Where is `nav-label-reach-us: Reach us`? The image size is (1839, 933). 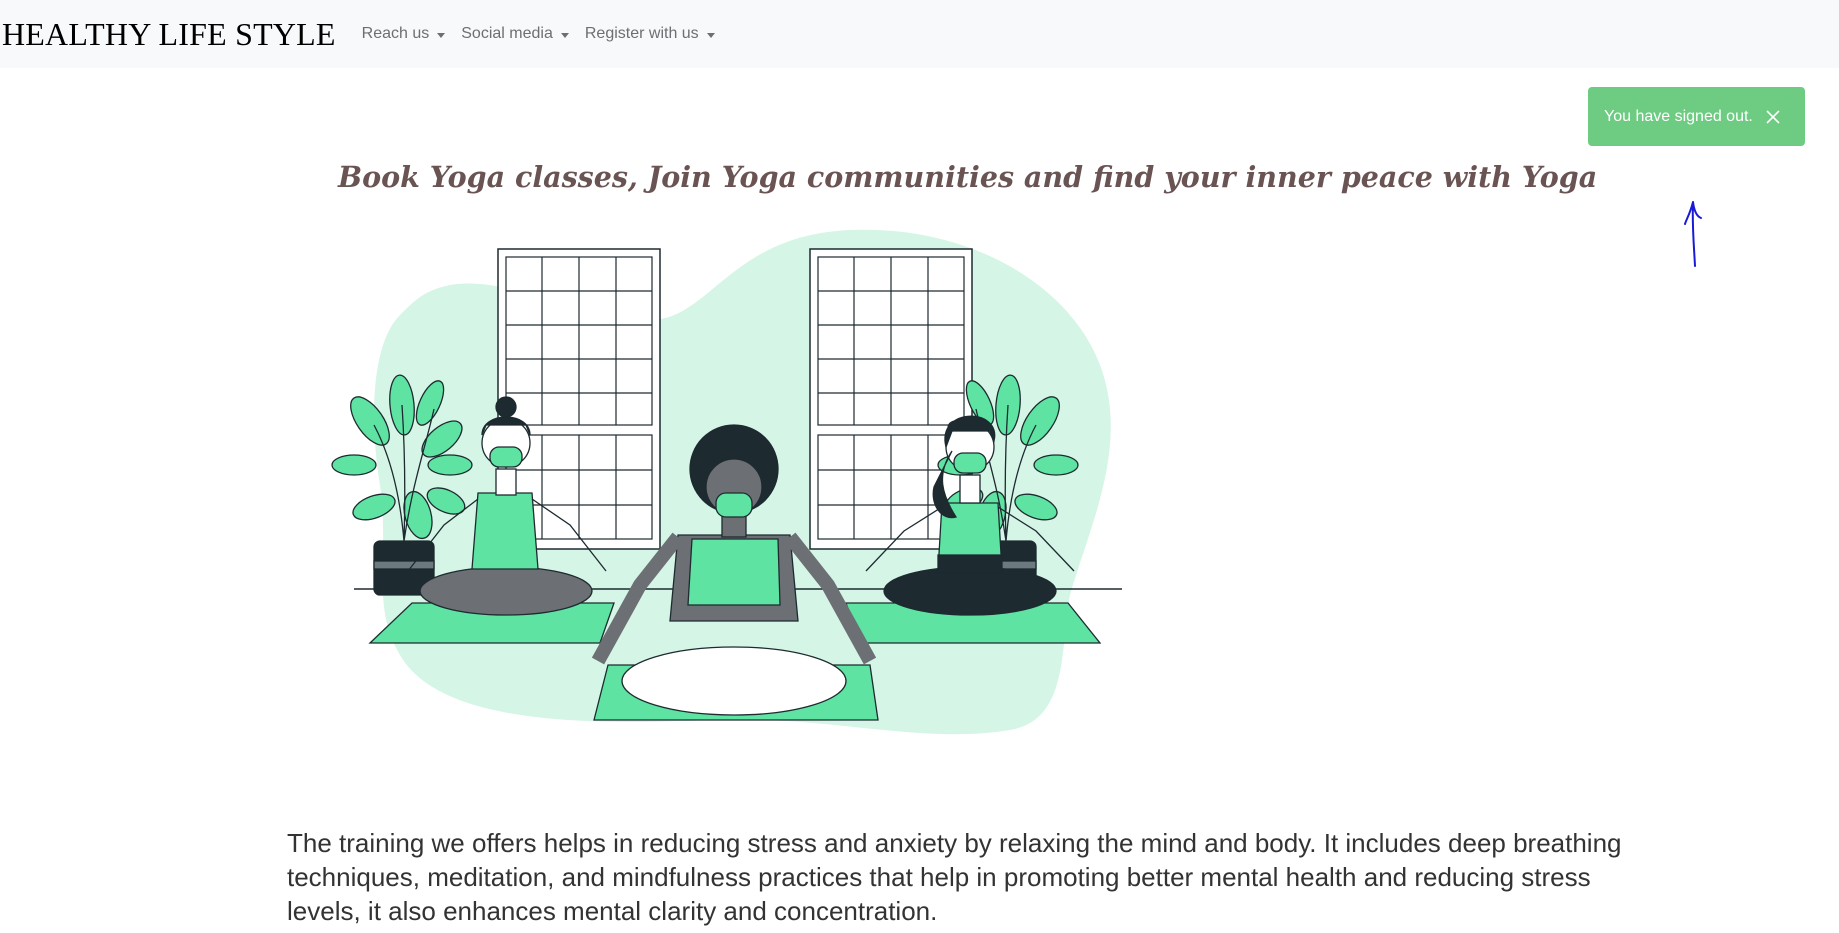
nav-label-reach-us: Reach us is located at coordinates (395, 33).